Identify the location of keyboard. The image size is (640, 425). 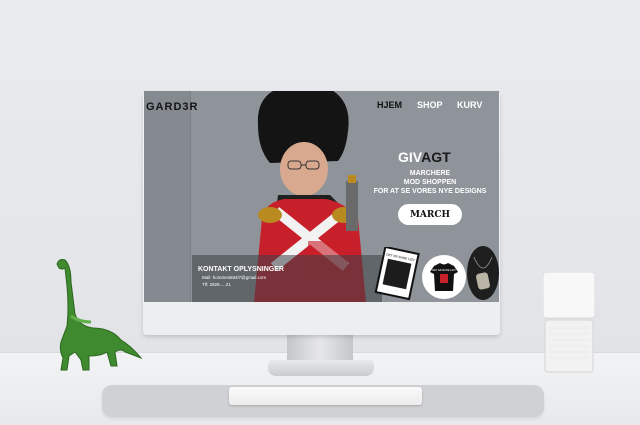
(325, 396).